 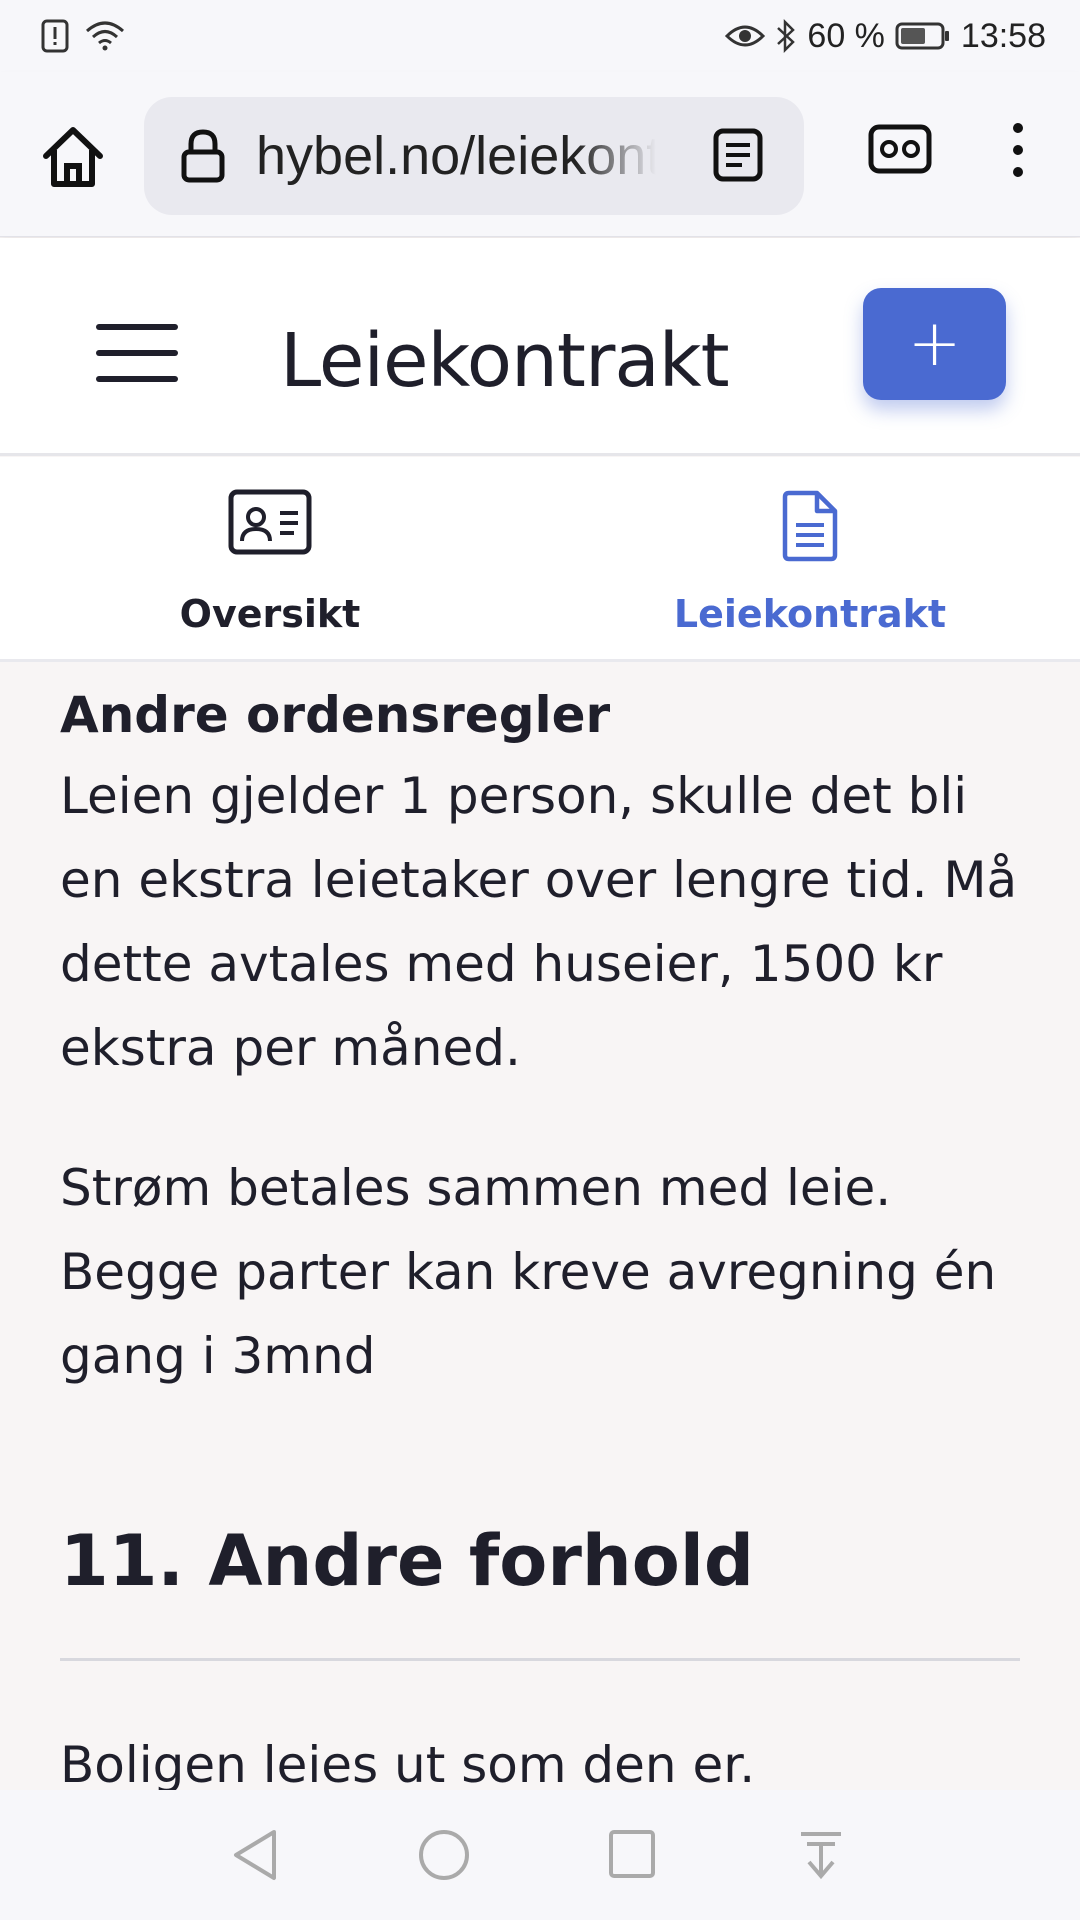 I want to click on tab-oversikt: Oversikt, so click(x=270, y=558).